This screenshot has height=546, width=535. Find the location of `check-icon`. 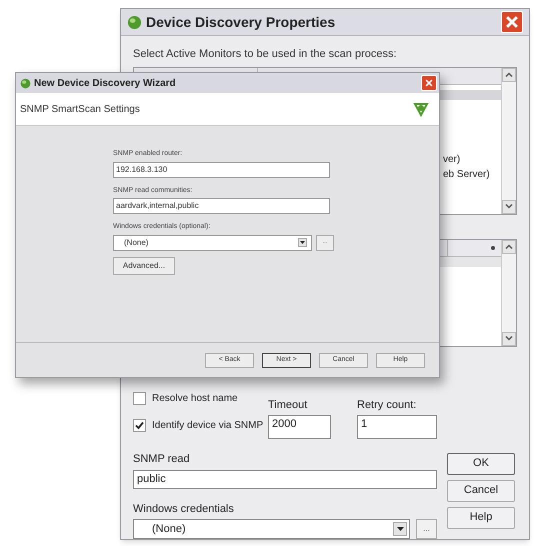

check-icon is located at coordinates (139, 425).